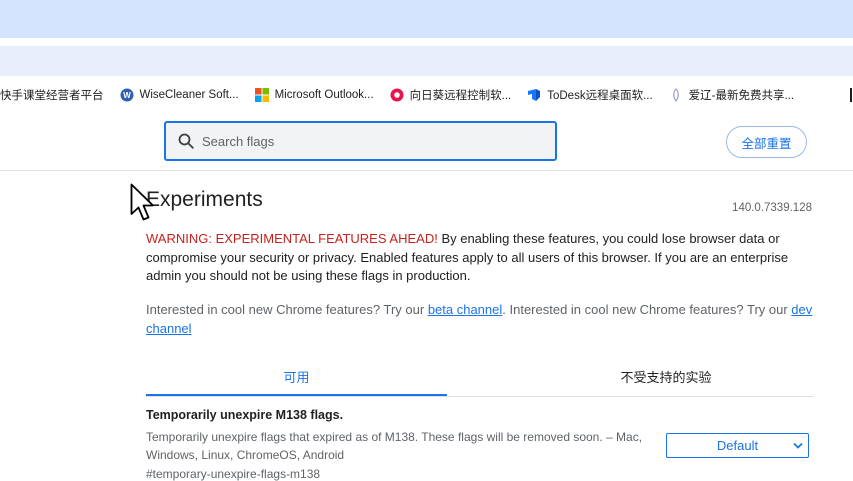 The width and height of the screenshot is (853, 481). Describe the element at coordinates (186, 141) in the screenshot. I see `search-icon` at that location.